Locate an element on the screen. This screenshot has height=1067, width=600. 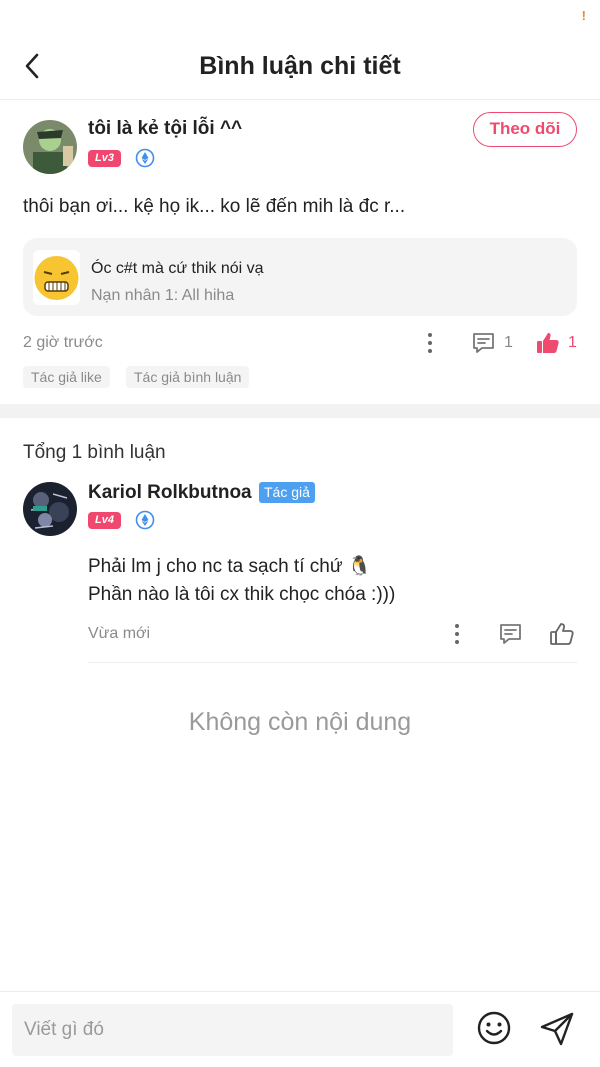
post-author-name: tôi là kẻ tội lỗi ^^ is located at coordinates (165, 129).